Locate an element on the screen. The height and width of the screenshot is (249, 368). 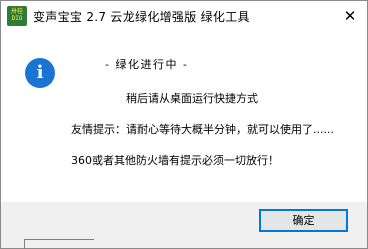
instruction-text: 稍后请从桌面运行快捷方式 is located at coordinates (192, 98).